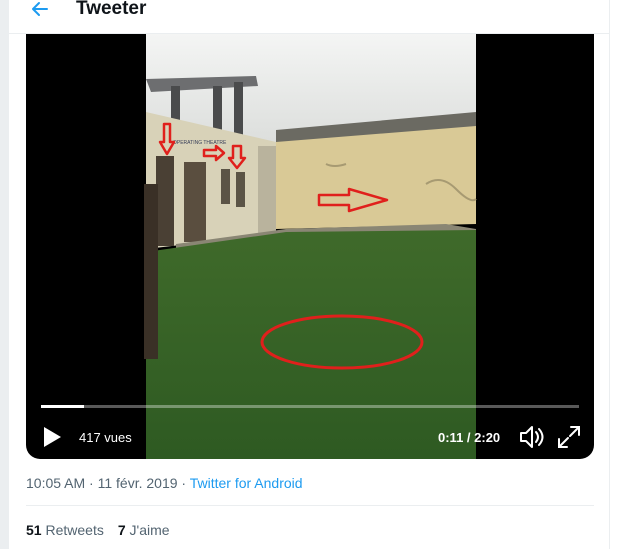  I want to click on retweets-stat: 51 Retweets, so click(65, 530).